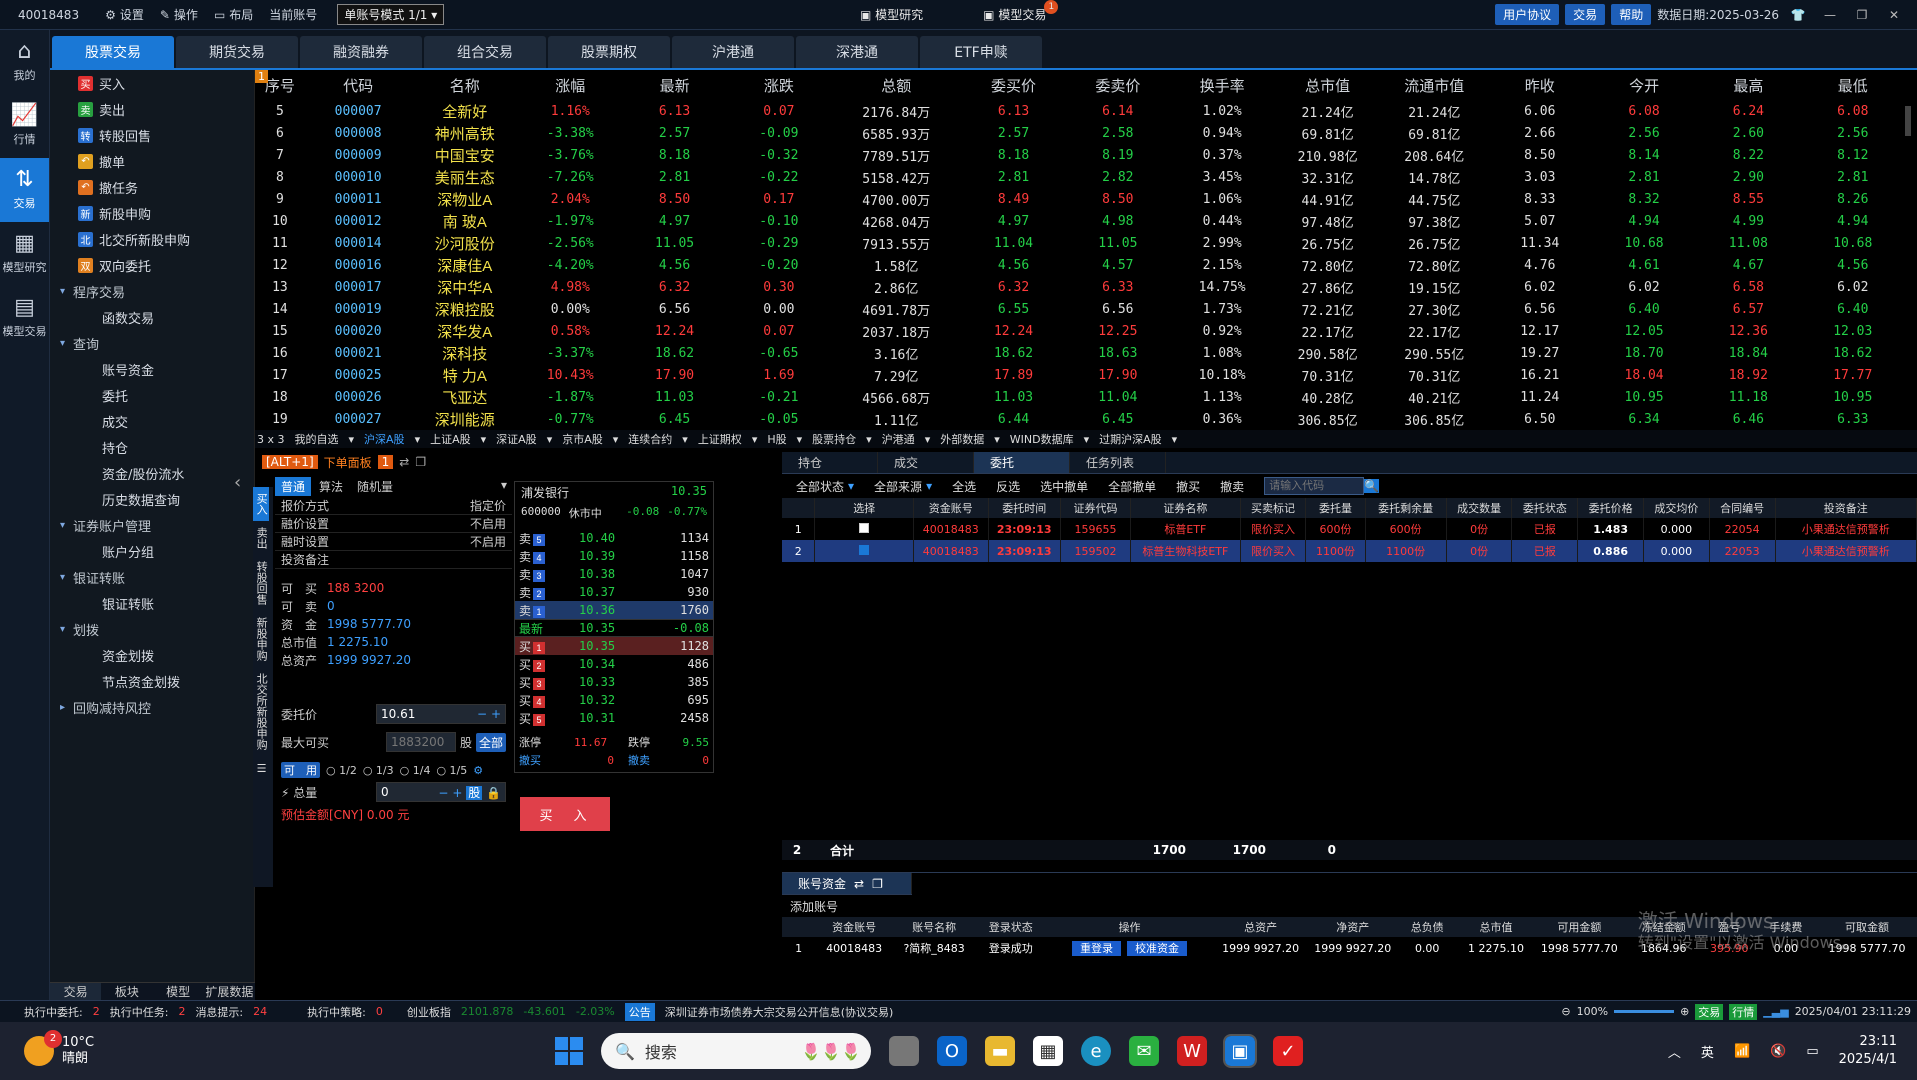 This screenshot has width=1917, height=1080. Describe the element at coordinates (1314, 486) in the screenshot. I see `code-search-input` at that location.